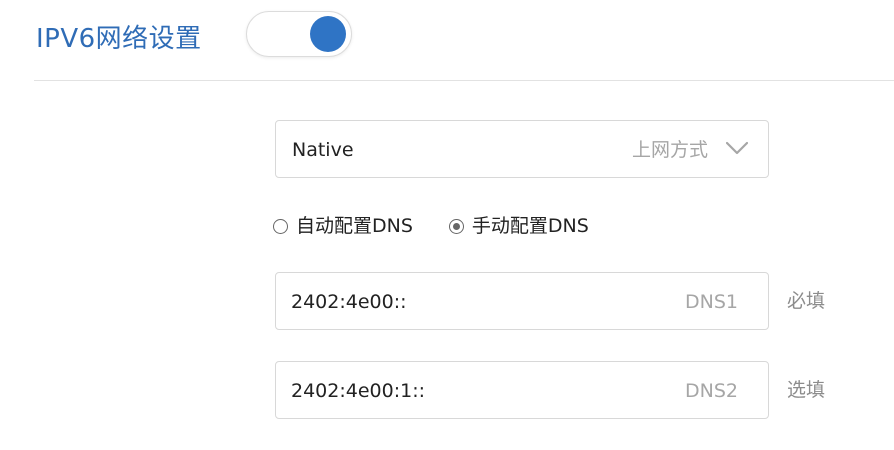 The image size is (894, 450). What do you see at coordinates (530, 226) in the screenshot?
I see `radio-manual-dns-label: 手动配置DNS` at bounding box center [530, 226].